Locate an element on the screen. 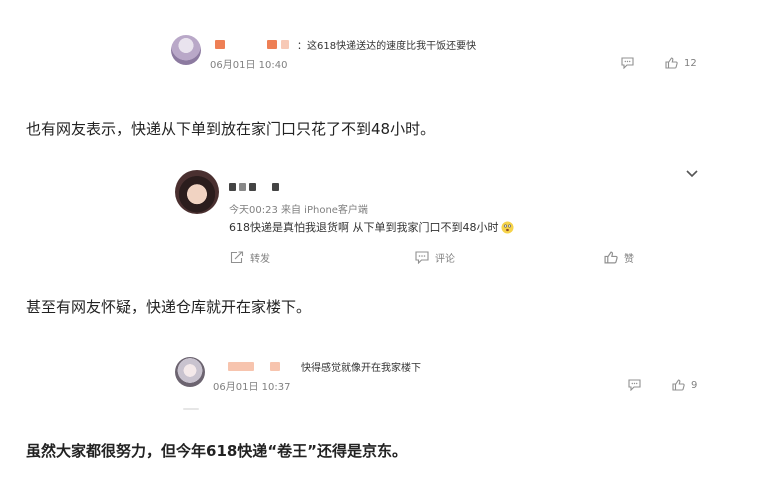 The width and height of the screenshot is (759, 477). comment1-avatar is located at coordinates (186, 50).